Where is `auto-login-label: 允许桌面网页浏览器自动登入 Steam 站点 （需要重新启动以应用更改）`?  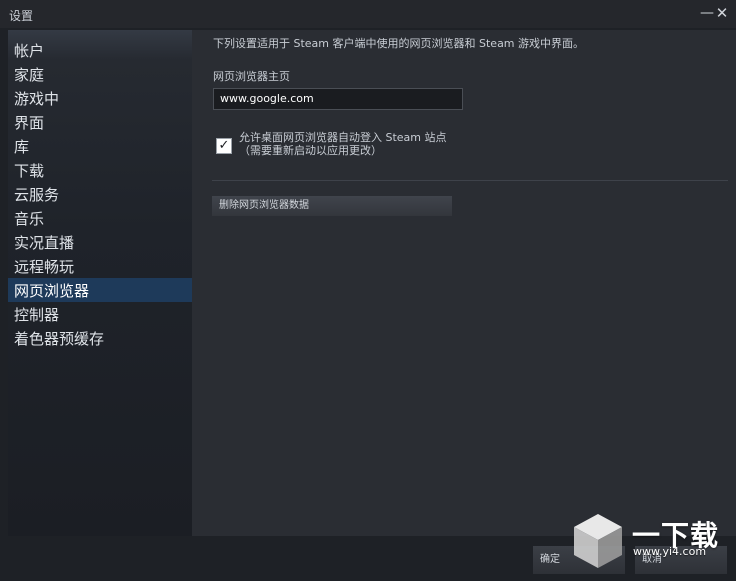 auto-login-label: 允许桌面网页浏览器自动登入 Steam 站点 （需要重新启动以应用更改） is located at coordinates (343, 144).